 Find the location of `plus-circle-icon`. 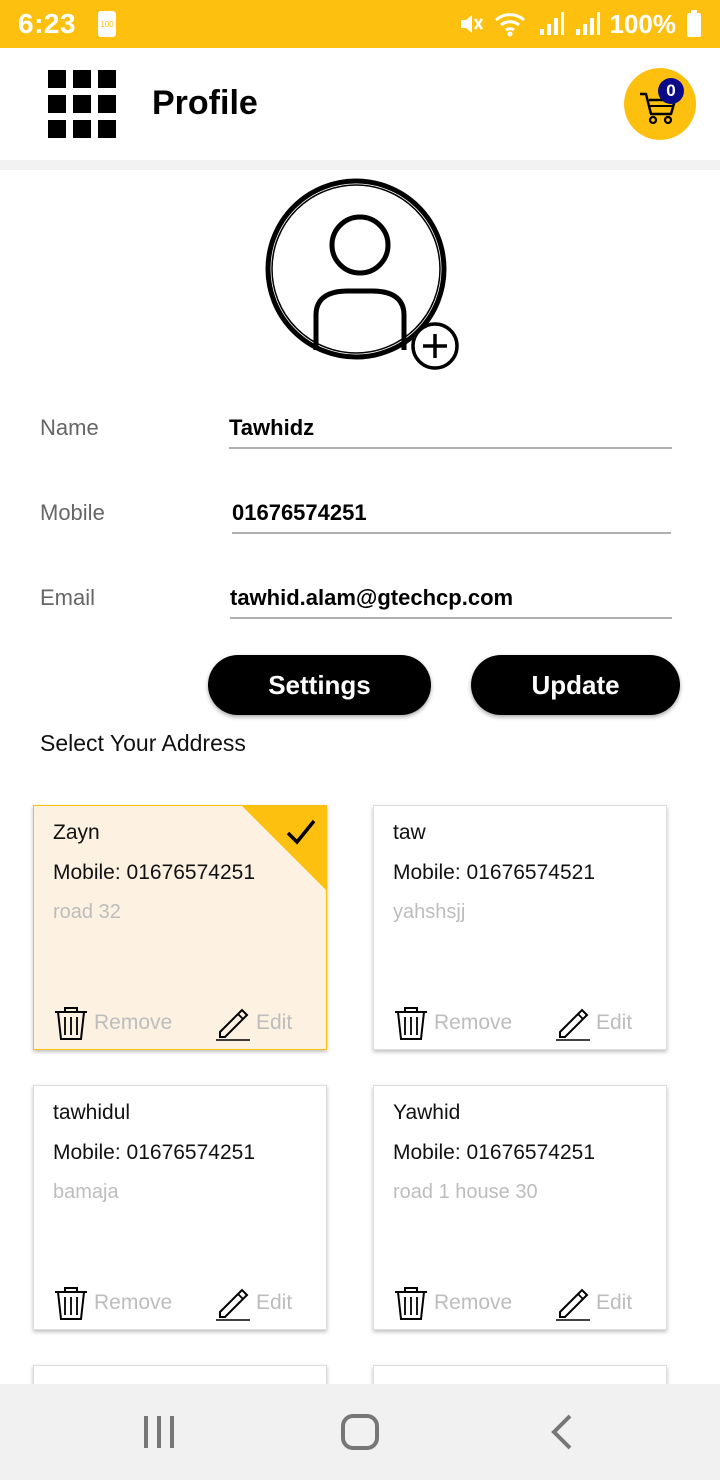

plus-circle-icon is located at coordinates (435, 346).